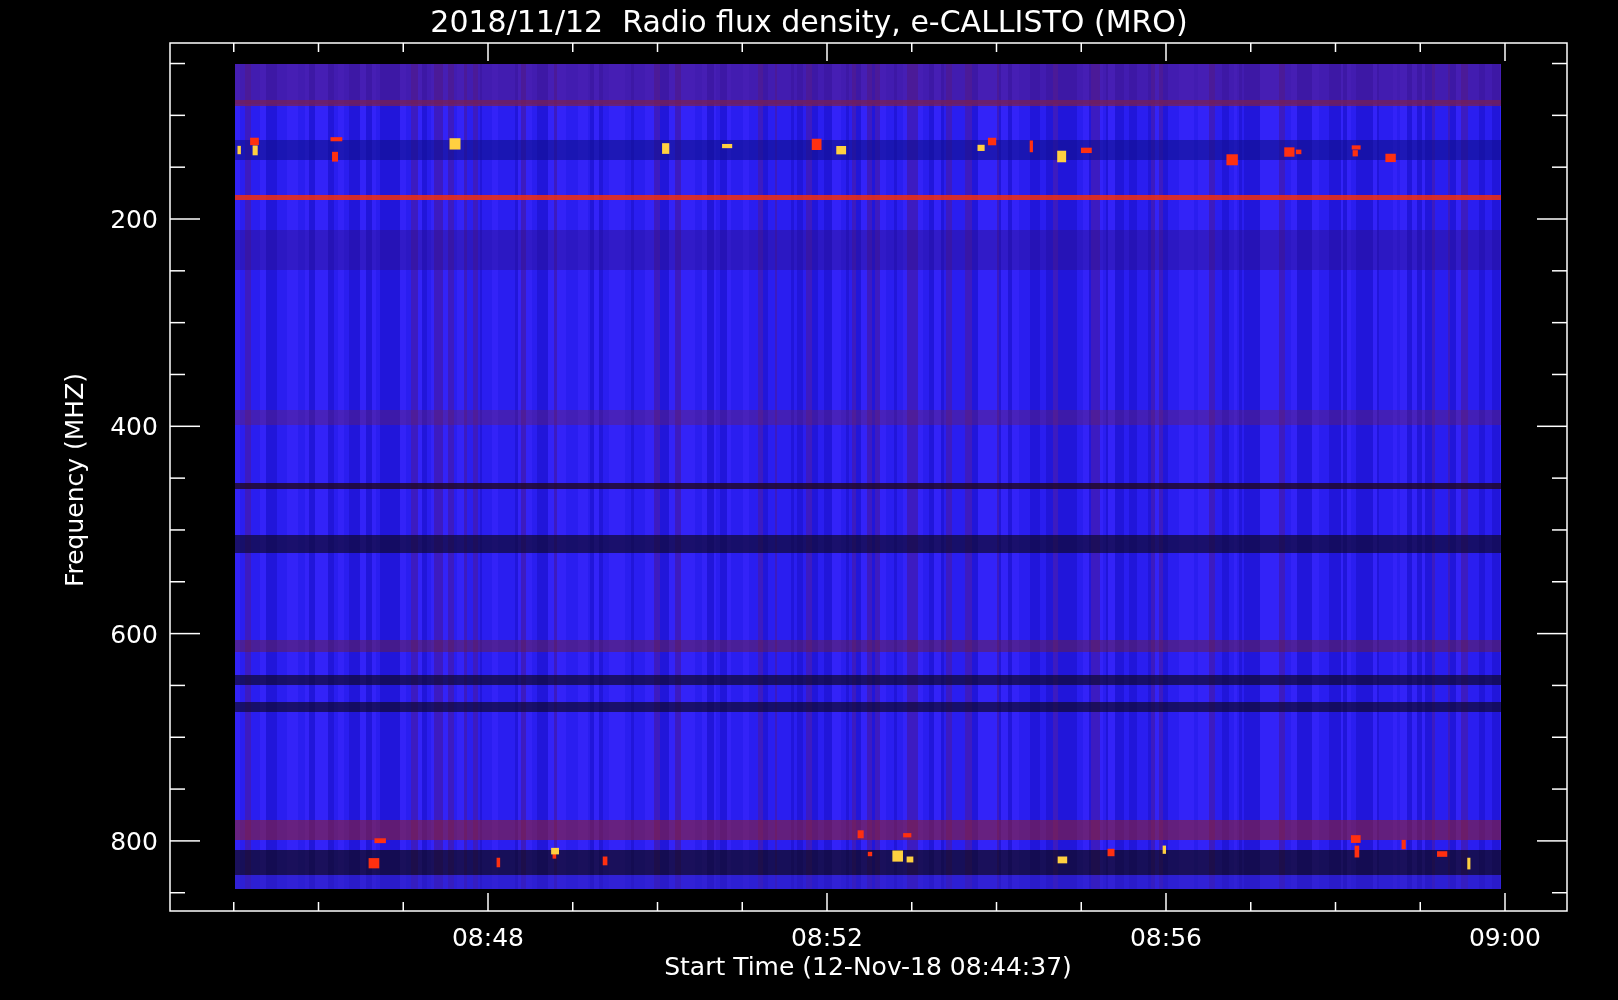  Describe the element at coordinates (134, 841) in the screenshot. I see `y-tick-label: 800` at that location.